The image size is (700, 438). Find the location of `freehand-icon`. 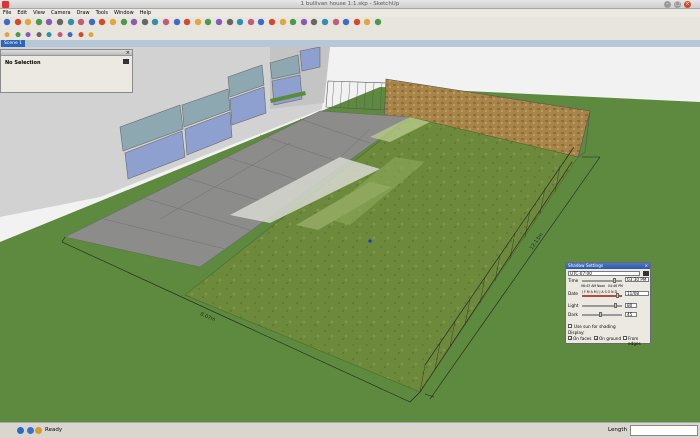

freehand-icon is located at coordinates (114, 23).